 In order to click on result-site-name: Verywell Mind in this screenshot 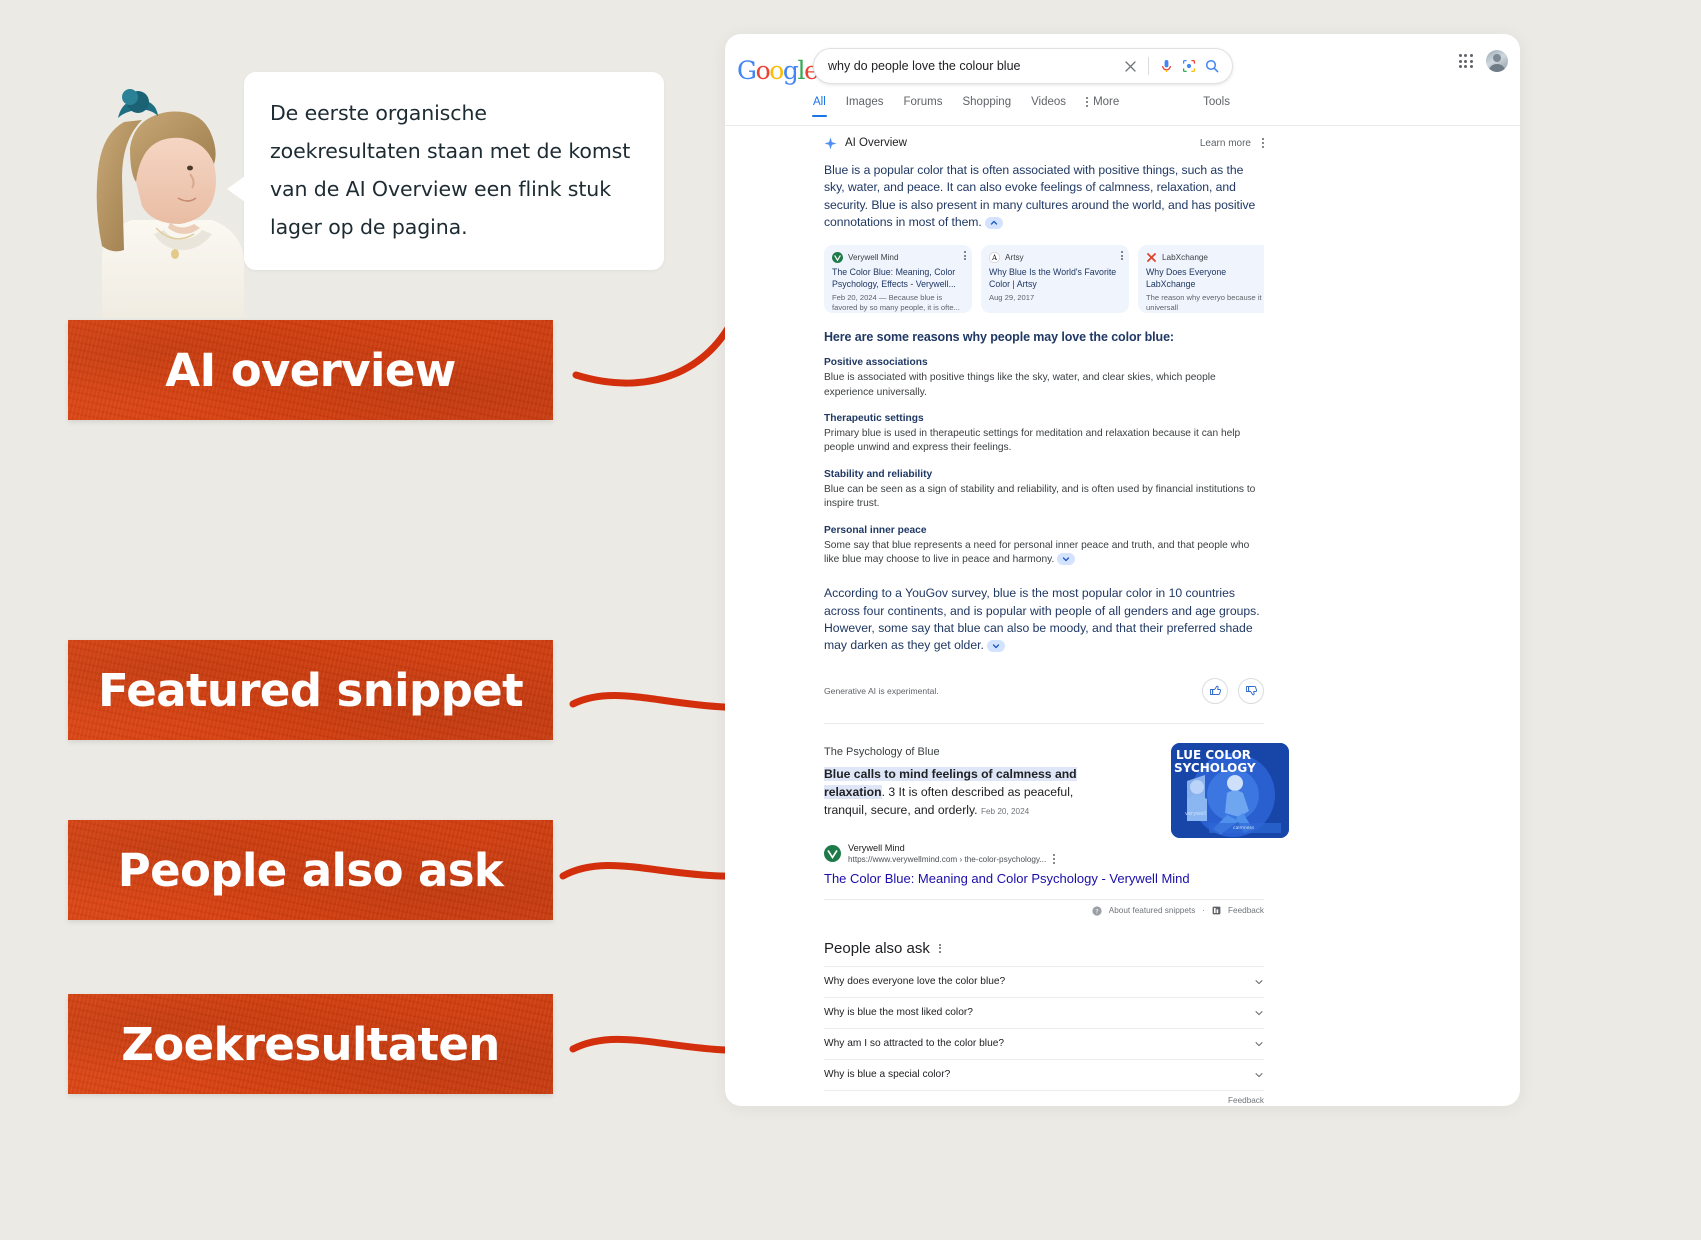, I will do `click(876, 847)`.